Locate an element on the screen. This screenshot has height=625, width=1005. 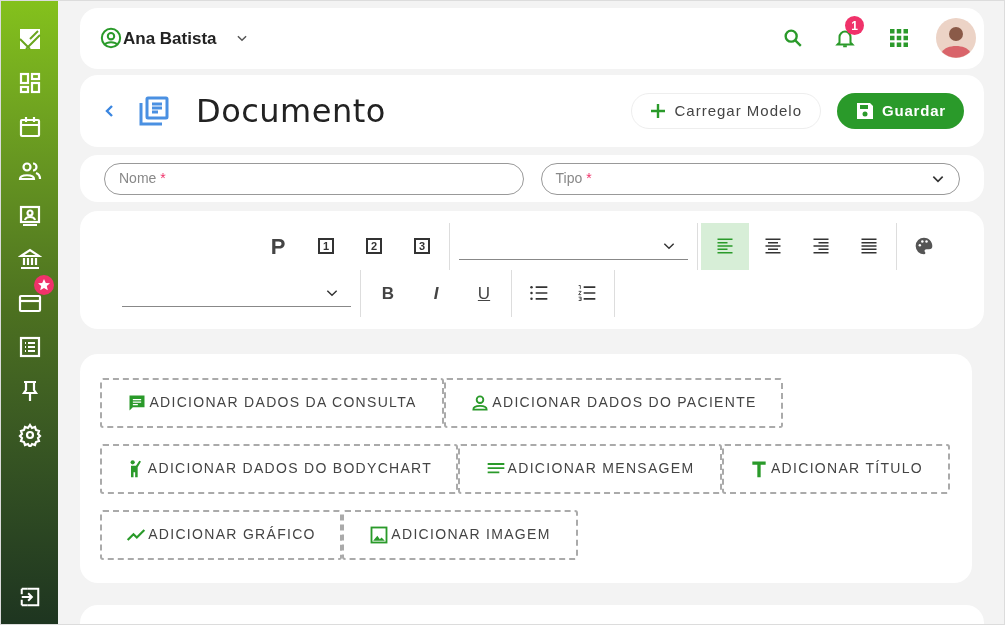
people-icon is located at coordinates (29, 171).